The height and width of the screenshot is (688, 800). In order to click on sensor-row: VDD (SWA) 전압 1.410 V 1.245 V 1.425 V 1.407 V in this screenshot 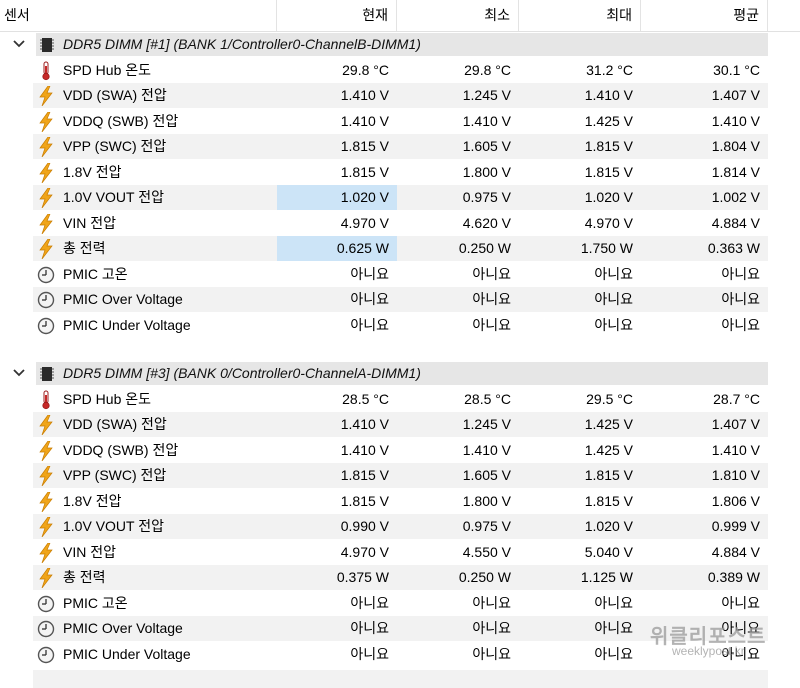, I will do `click(384, 425)`.